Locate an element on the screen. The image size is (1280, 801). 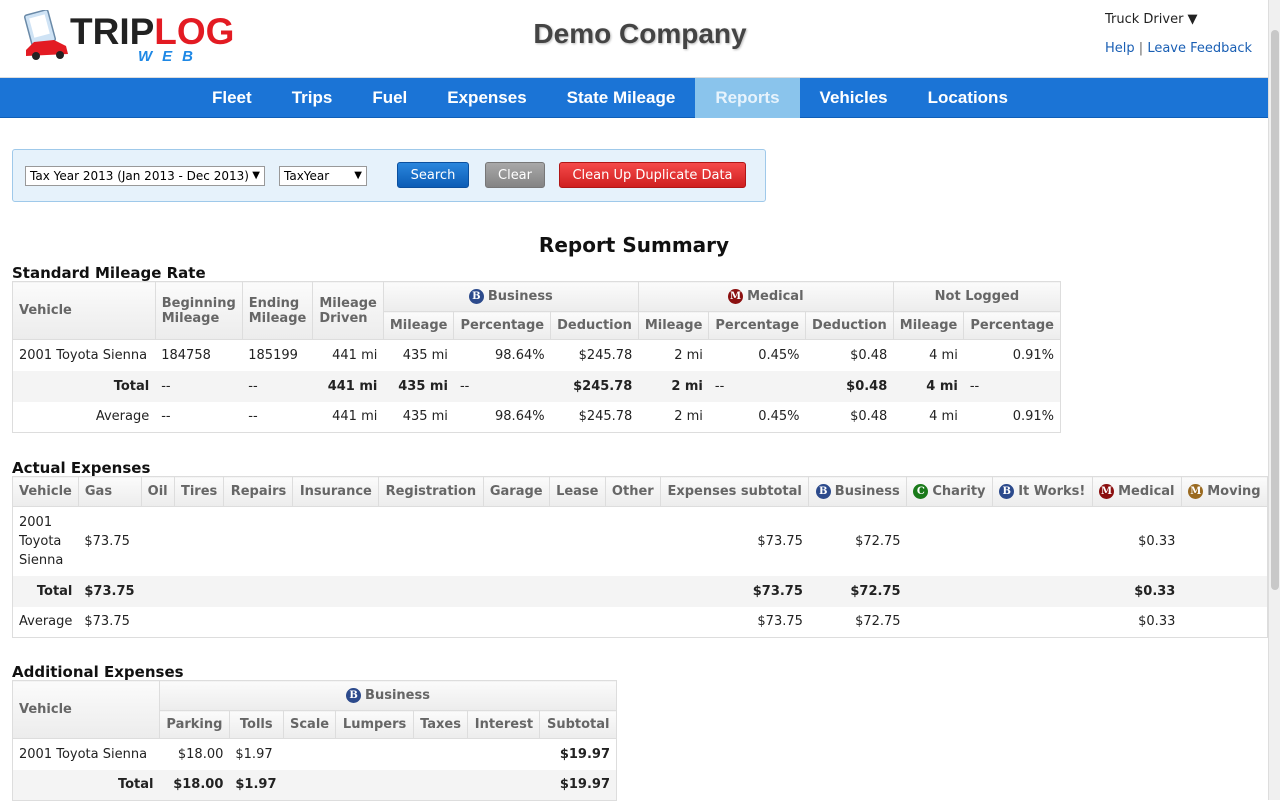
col-medical: M Medical is located at coordinates (1136, 491).